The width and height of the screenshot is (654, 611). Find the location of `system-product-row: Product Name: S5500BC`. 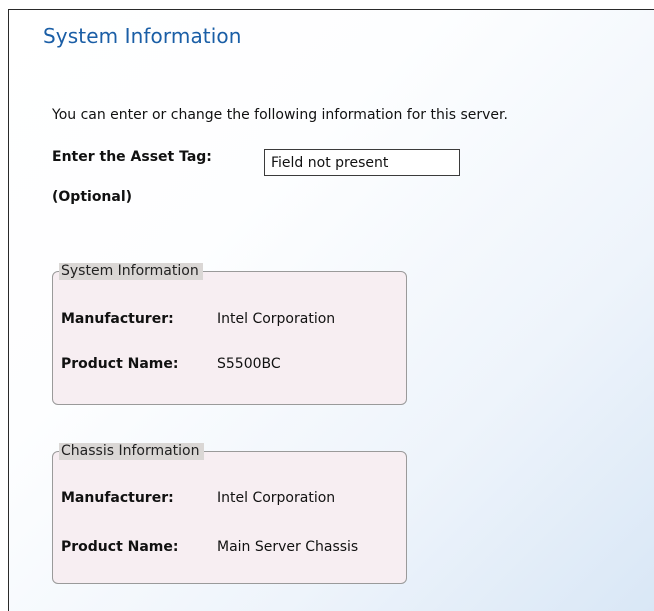

system-product-row: Product Name: S5500BC is located at coordinates (171, 364).